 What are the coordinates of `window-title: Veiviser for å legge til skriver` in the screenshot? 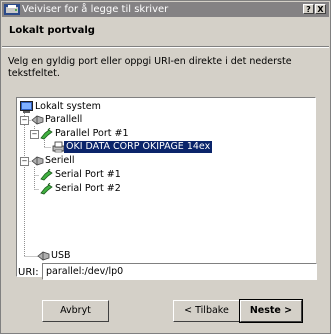 It's located at (95, 9).